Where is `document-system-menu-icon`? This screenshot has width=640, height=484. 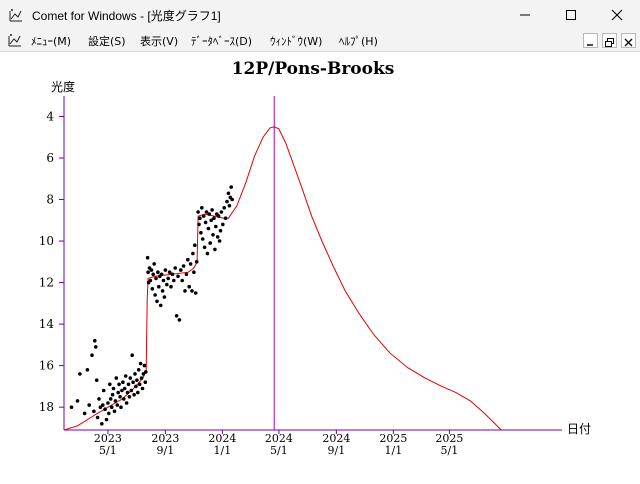
document-system-menu-icon is located at coordinates (15, 40).